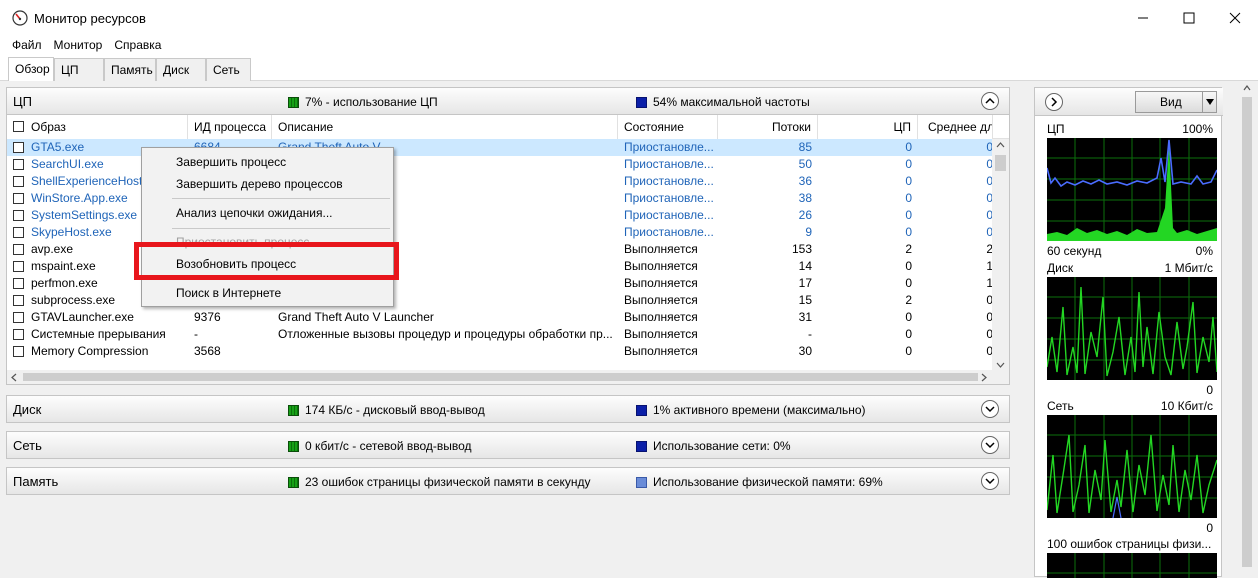 The height and width of the screenshot is (578, 1258). I want to click on menu-file: Файл, so click(27, 45).